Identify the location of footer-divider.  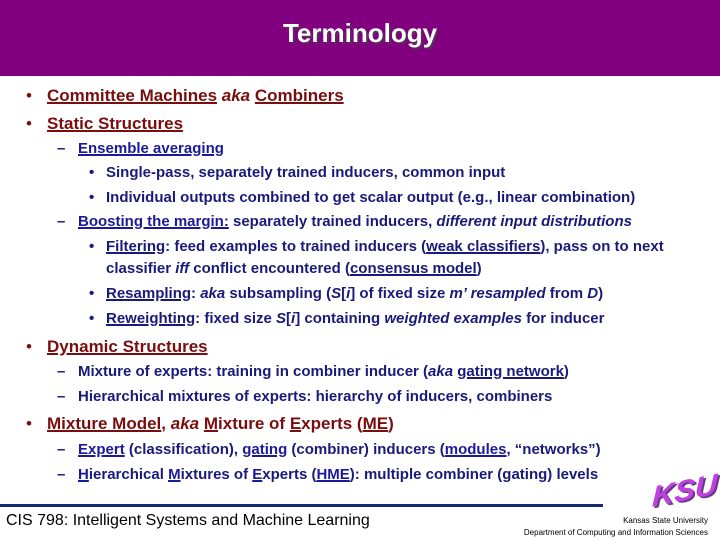
(301, 505).